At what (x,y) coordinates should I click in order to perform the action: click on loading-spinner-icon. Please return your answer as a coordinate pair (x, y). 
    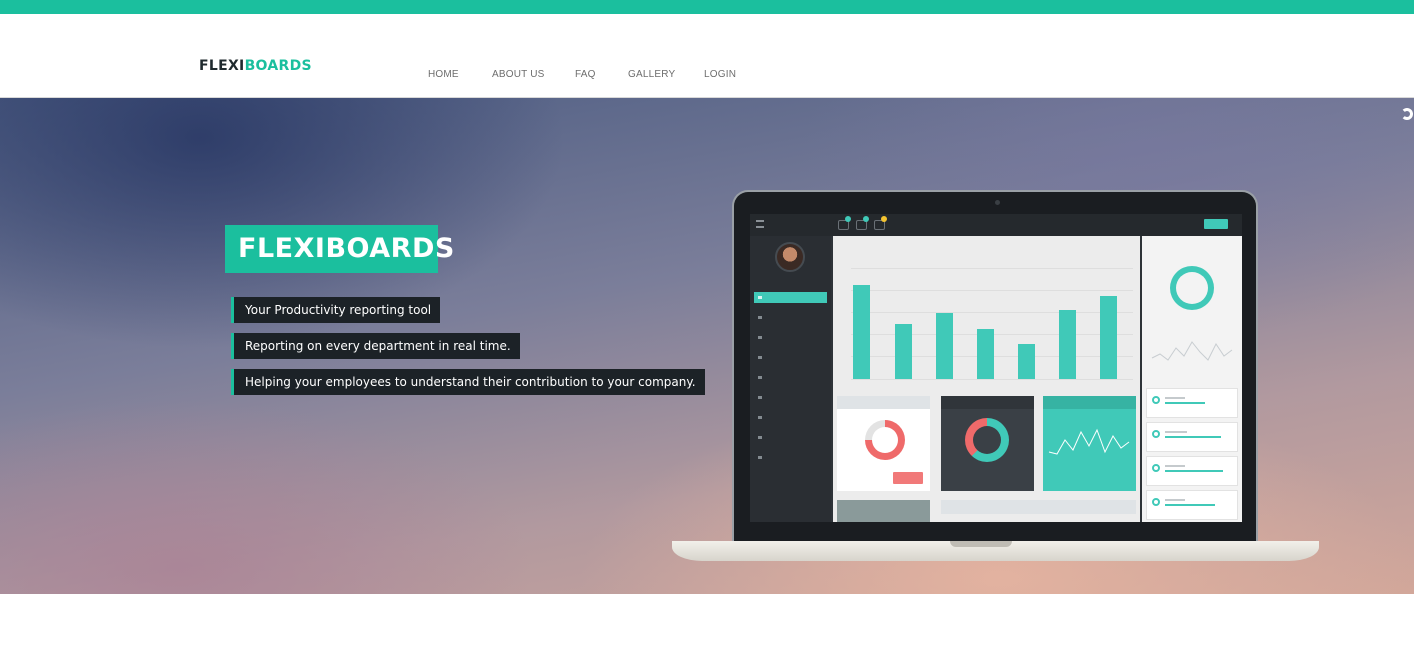
    Looking at the image, I should click on (1407, 114).